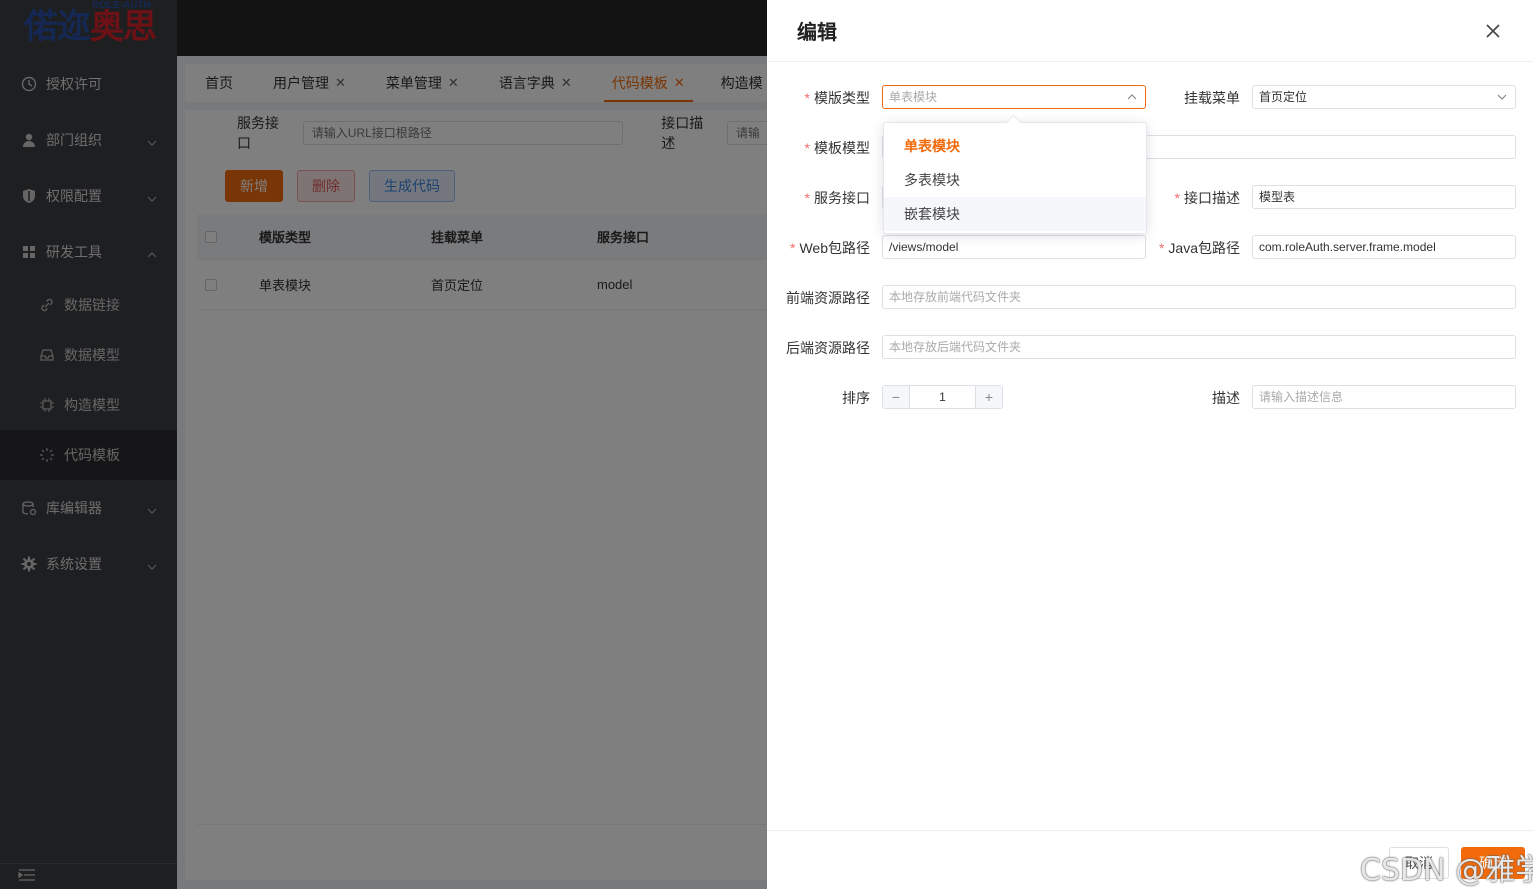 This screenshot has height=889, width=1533. I want to click on api-desc-input: 模型表, so click(1384, 197).